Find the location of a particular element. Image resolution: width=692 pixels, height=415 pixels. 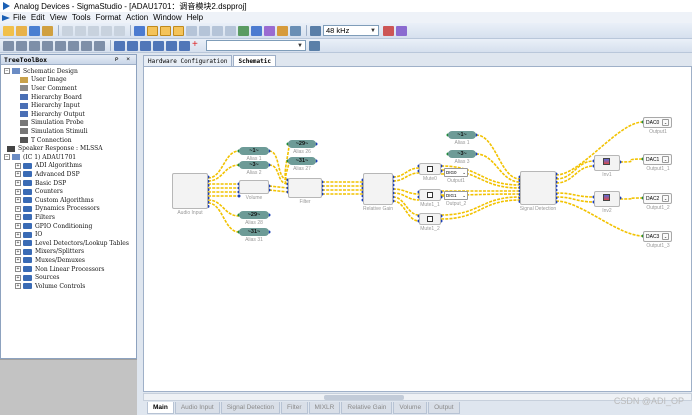

layout-2-icon is located at coordinates (132, 45).